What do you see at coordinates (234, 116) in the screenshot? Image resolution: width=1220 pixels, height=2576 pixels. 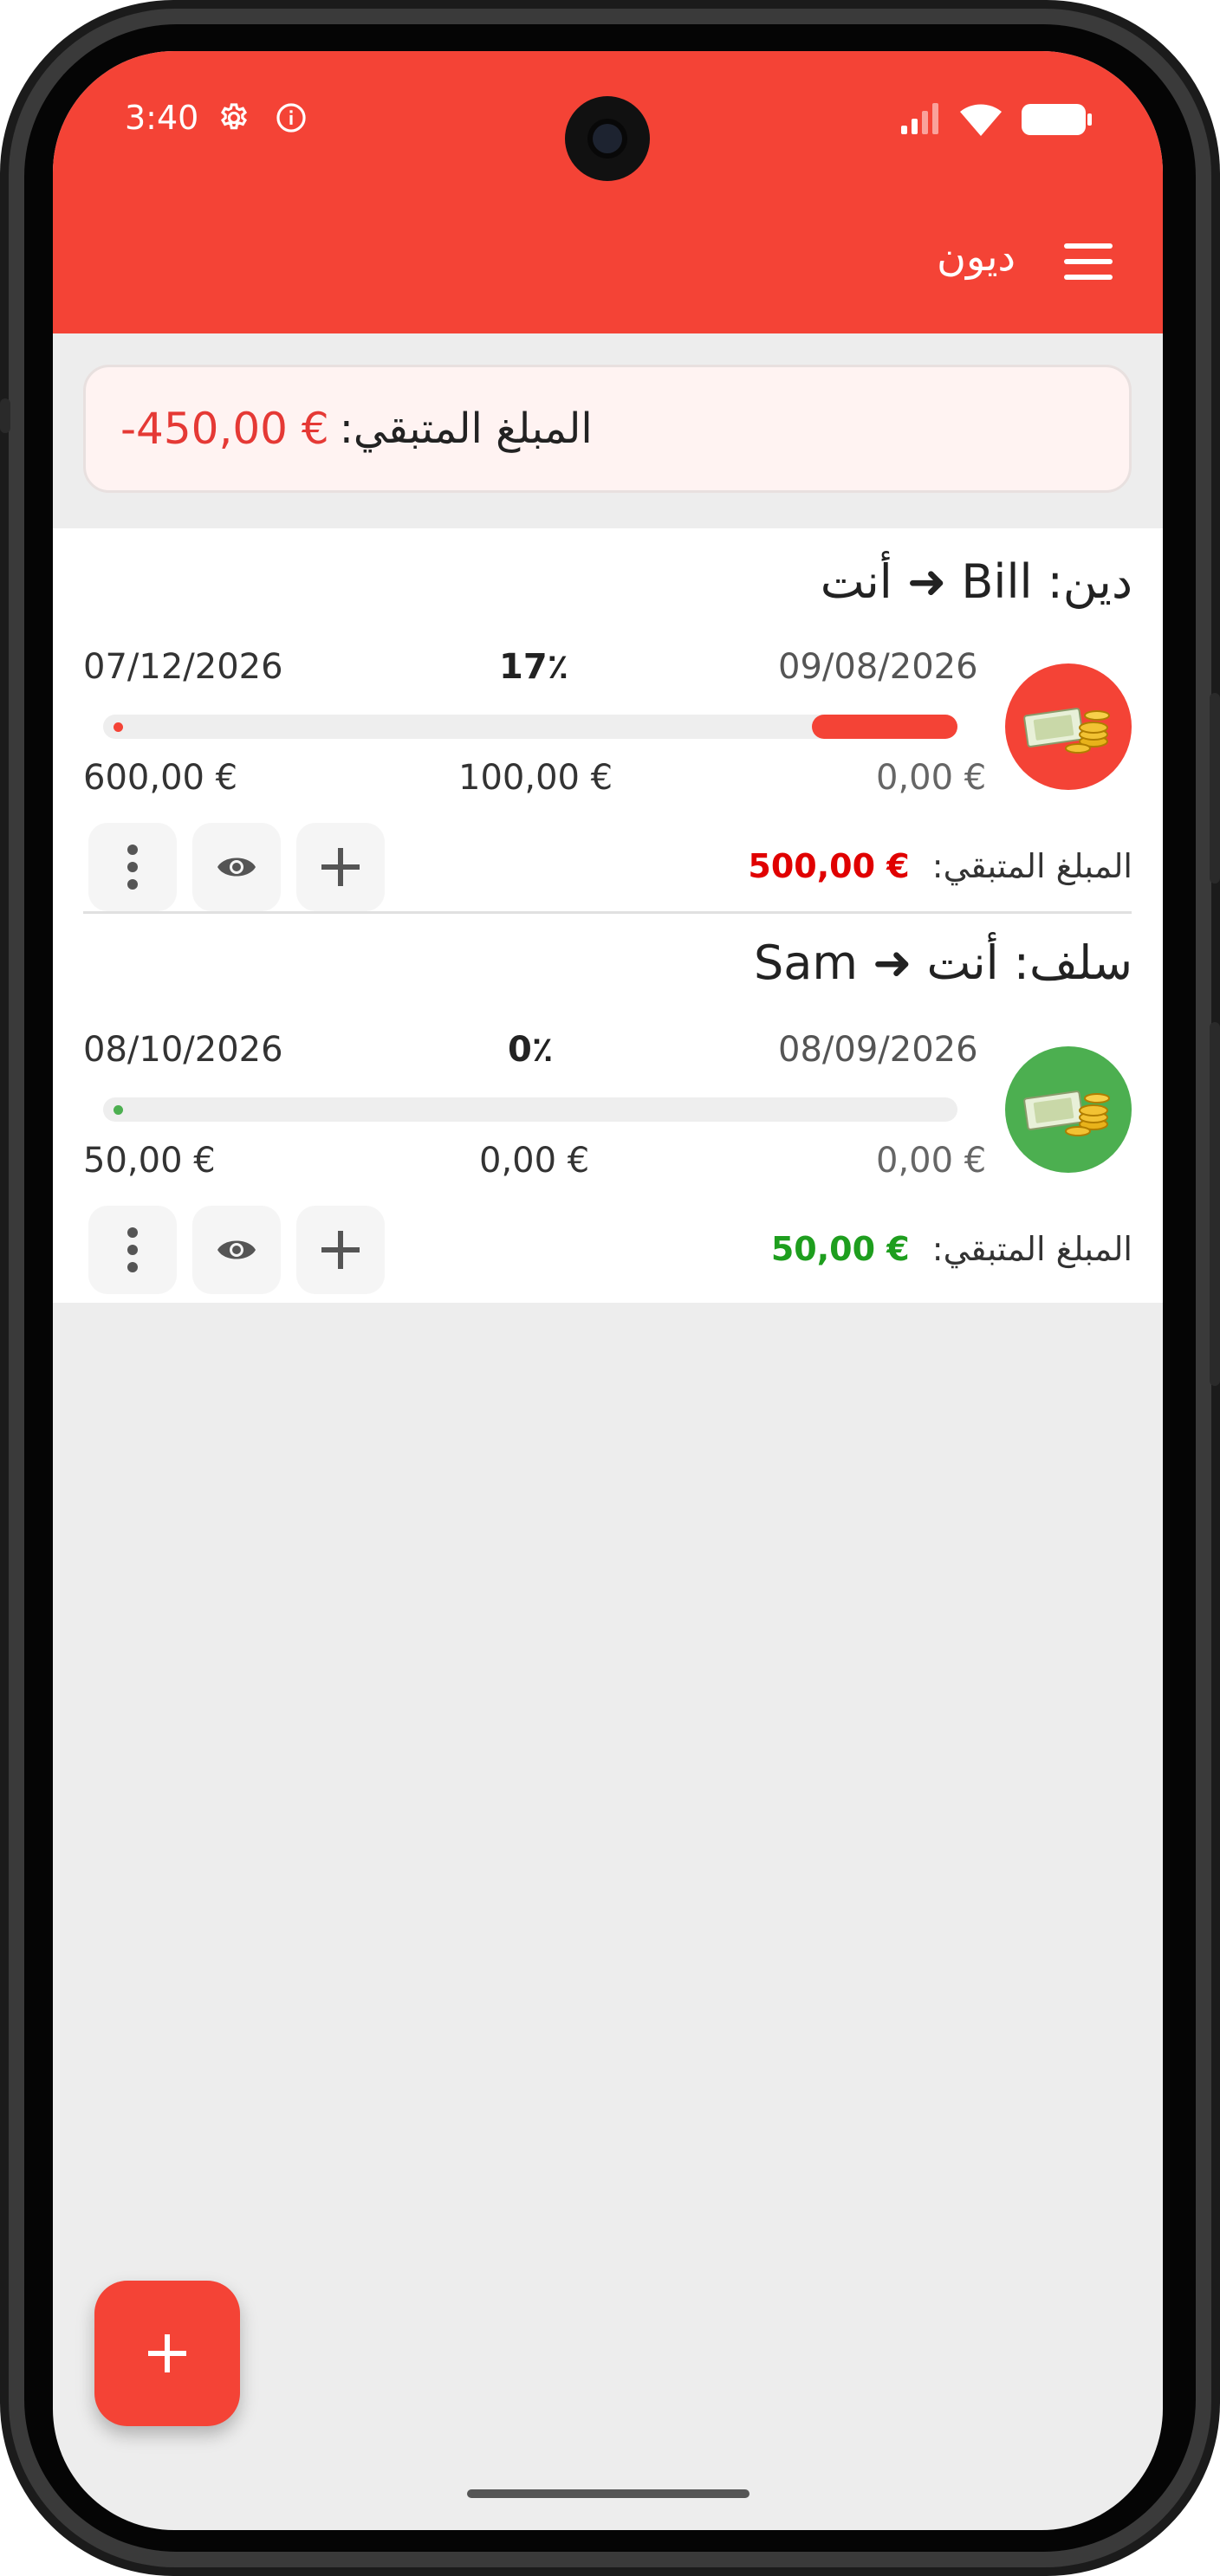 I see `gear-icon` at bounding box center [234, 116].